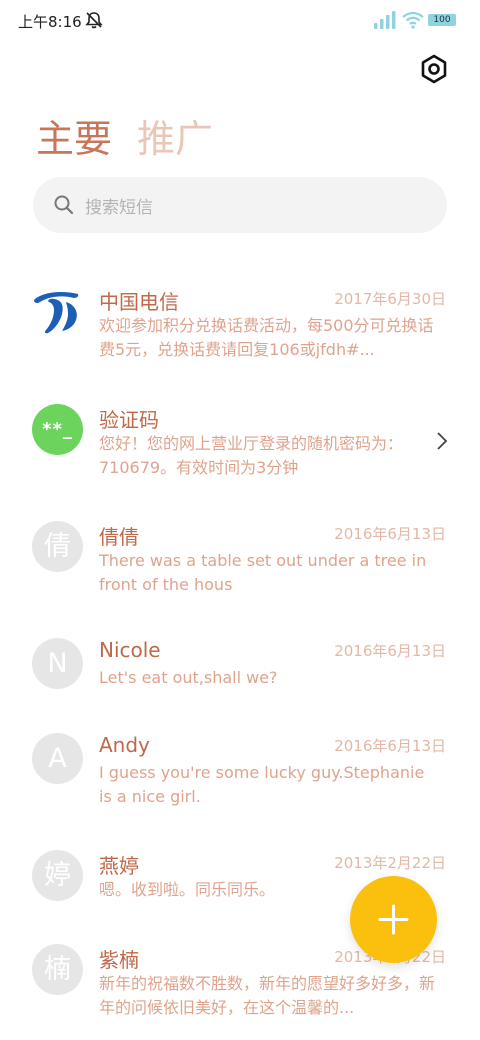 The image size is (480, 1040). I want to click on battery-icon: 100, so click(442, 20).